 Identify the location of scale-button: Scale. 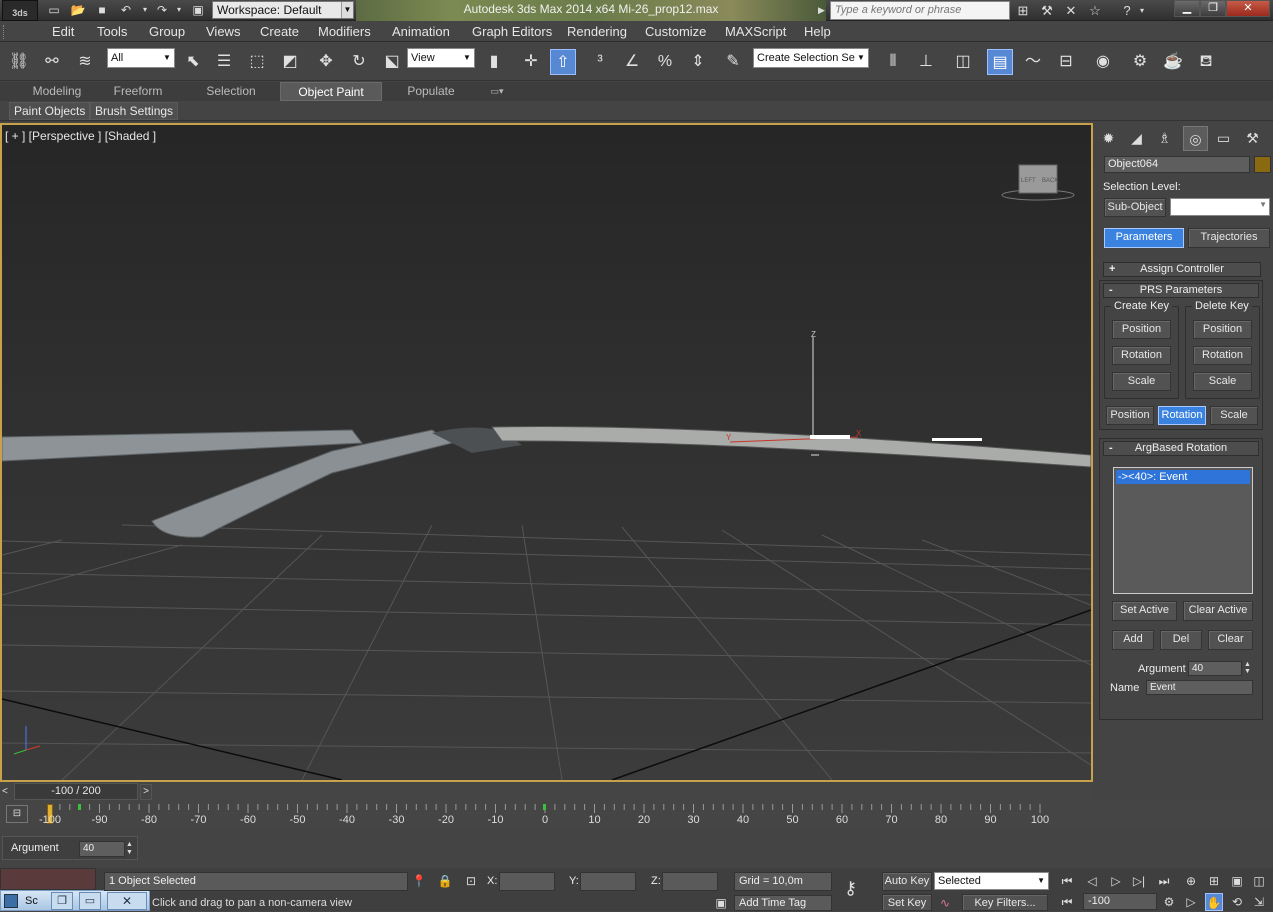
(1234, 415).